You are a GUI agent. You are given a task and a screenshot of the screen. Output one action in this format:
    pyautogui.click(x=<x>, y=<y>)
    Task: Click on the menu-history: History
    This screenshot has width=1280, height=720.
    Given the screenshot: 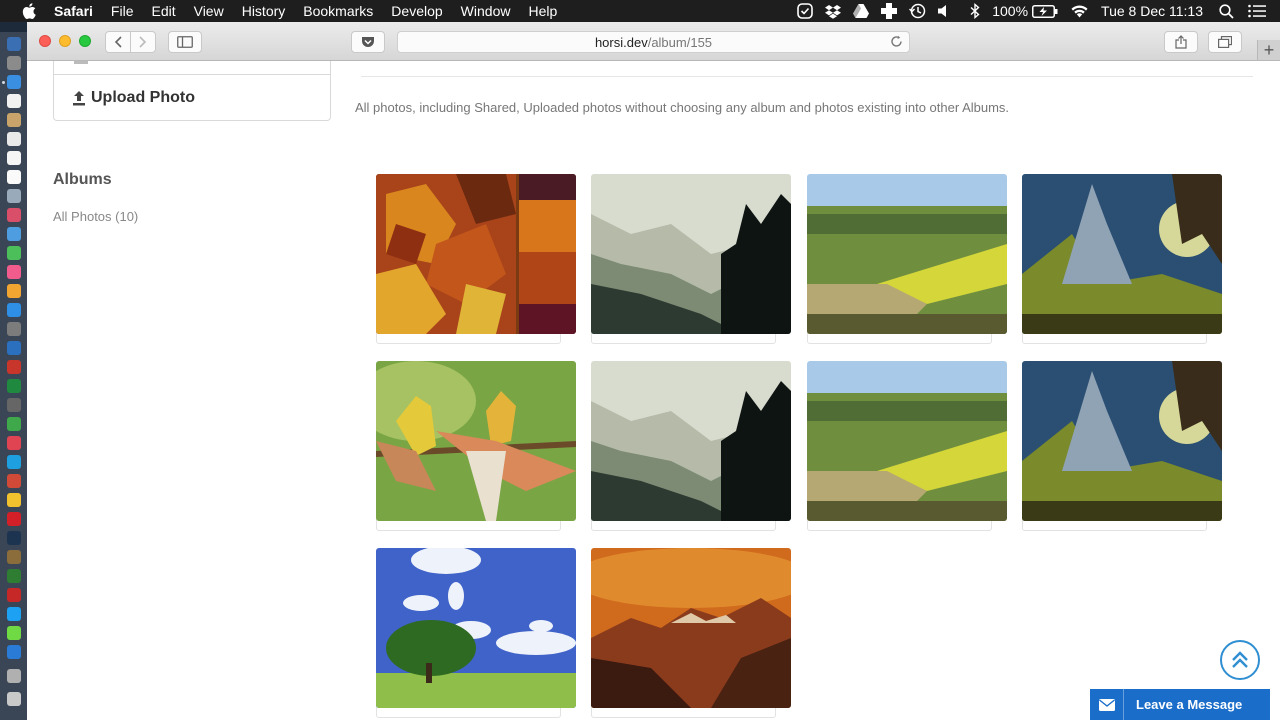 What is the action you would take?
    pyautogui.click(x=264, y=11)
    